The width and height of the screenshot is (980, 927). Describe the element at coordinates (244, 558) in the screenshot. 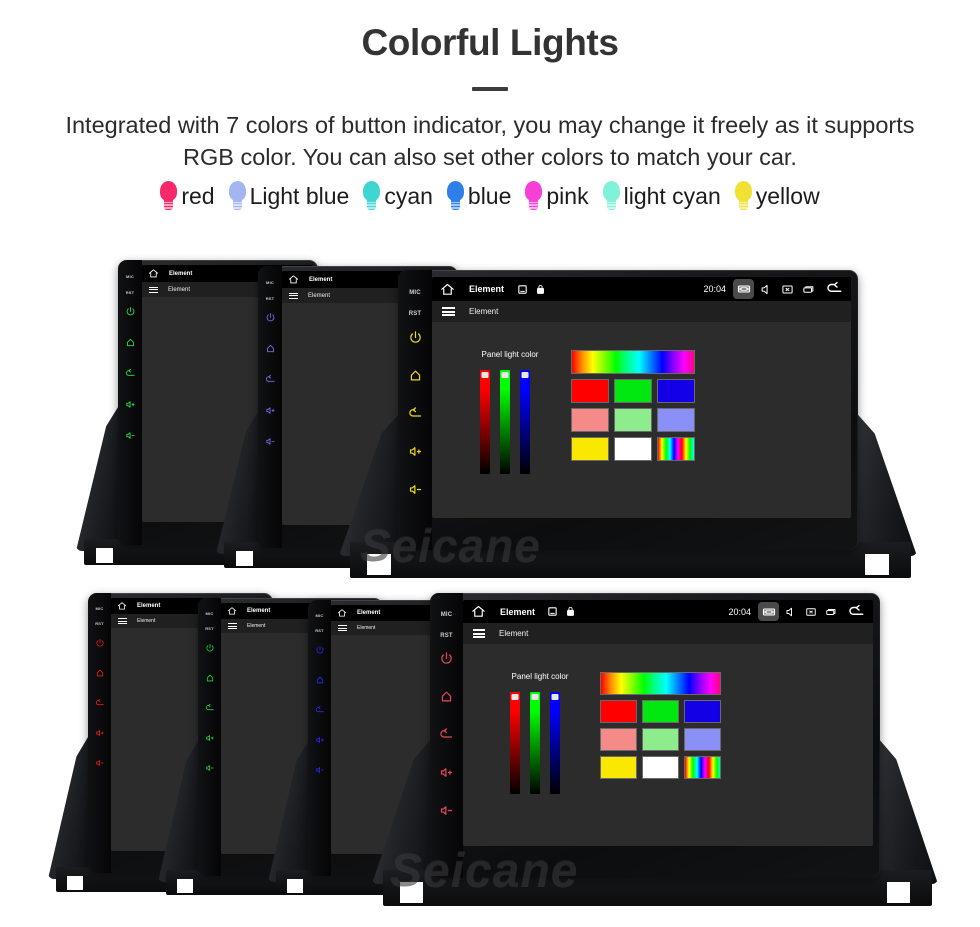

I see `unit-foot-left` at that location.